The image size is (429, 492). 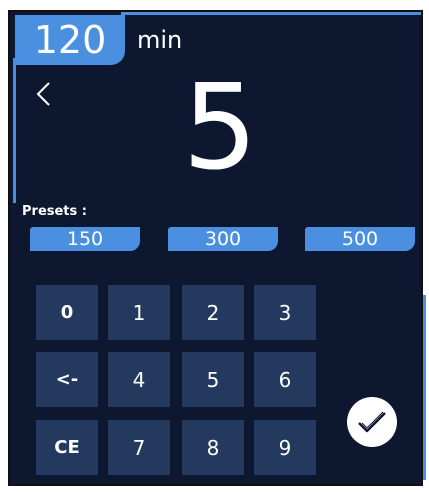 I want to click on preset-button-500: 500, so click(x=360, y=239).